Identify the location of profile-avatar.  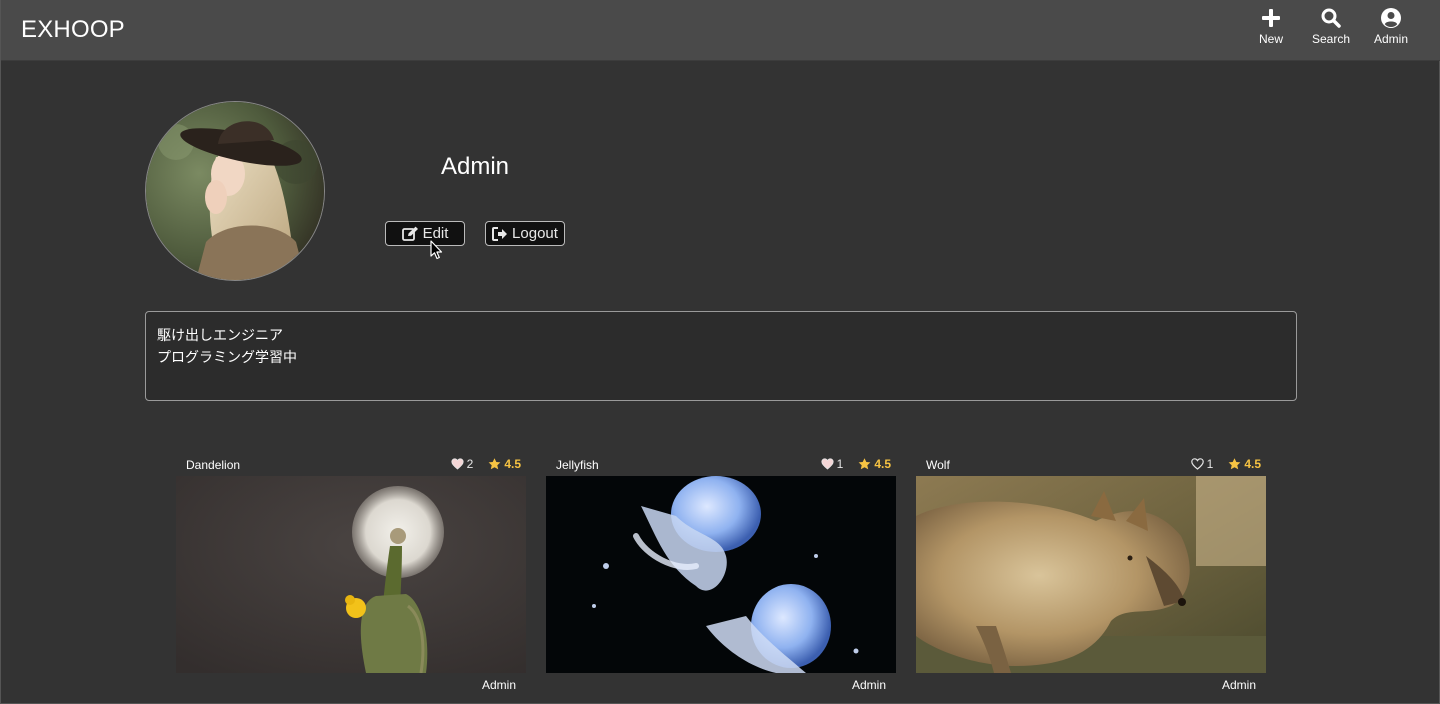
(235, 191).